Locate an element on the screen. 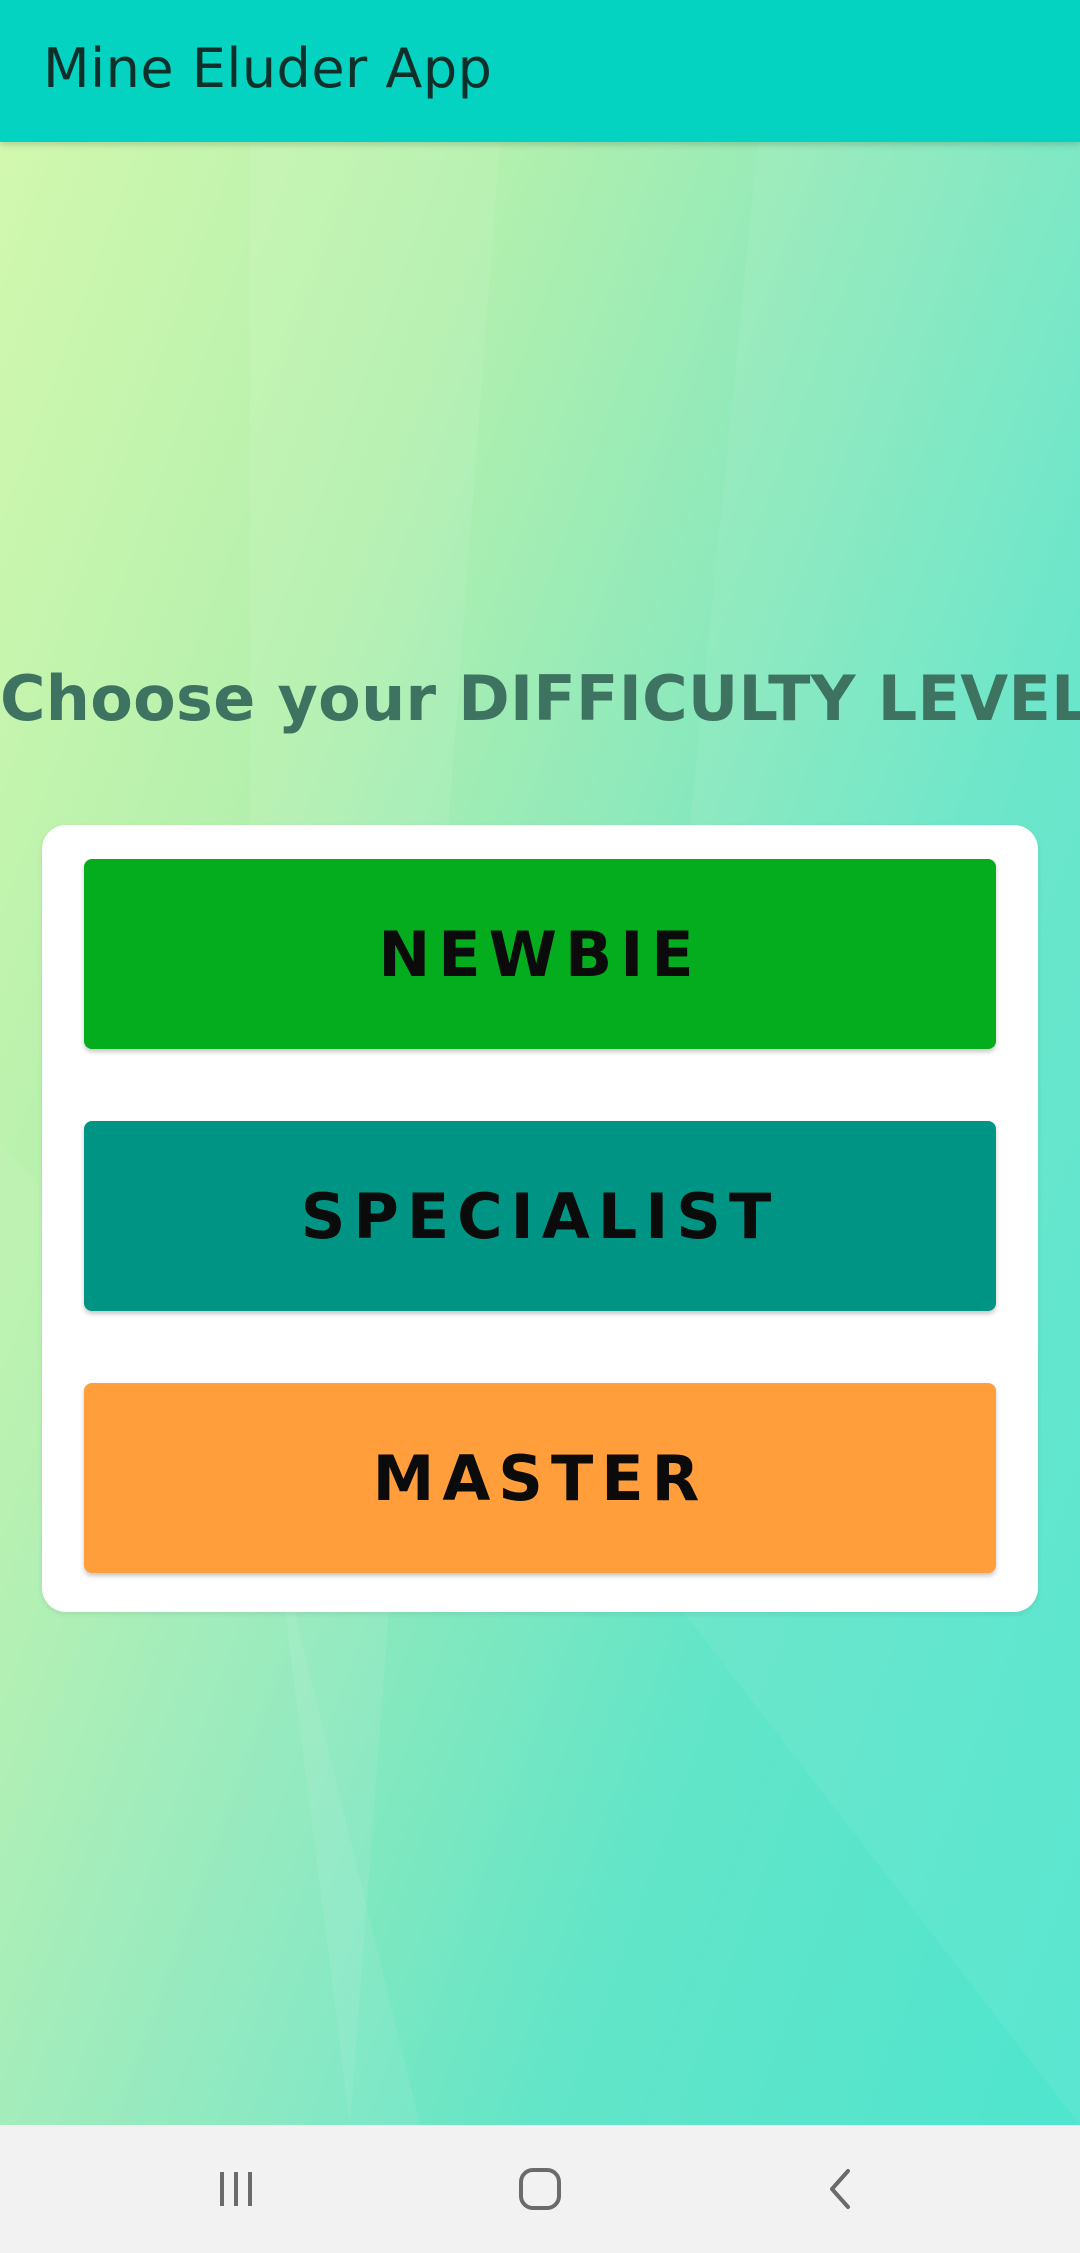 The height and width of the screenshot is (2253, 1080). system-nav-bar is located at coordinates (540, 2189).